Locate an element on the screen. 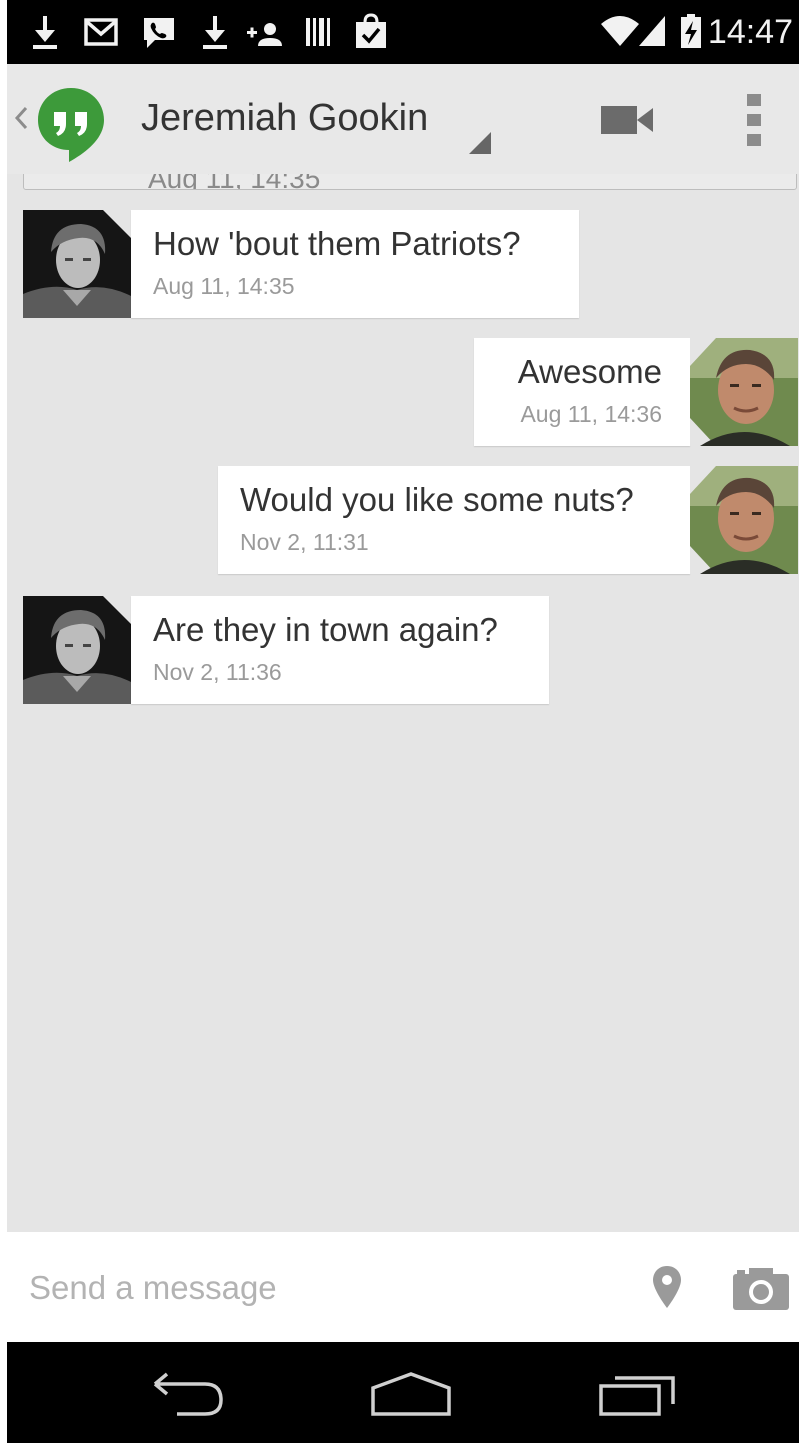 This screenshot has height=1443, width=806. message-timestamp: Nov 2, 11:31 is located at coordinates (304, 542).